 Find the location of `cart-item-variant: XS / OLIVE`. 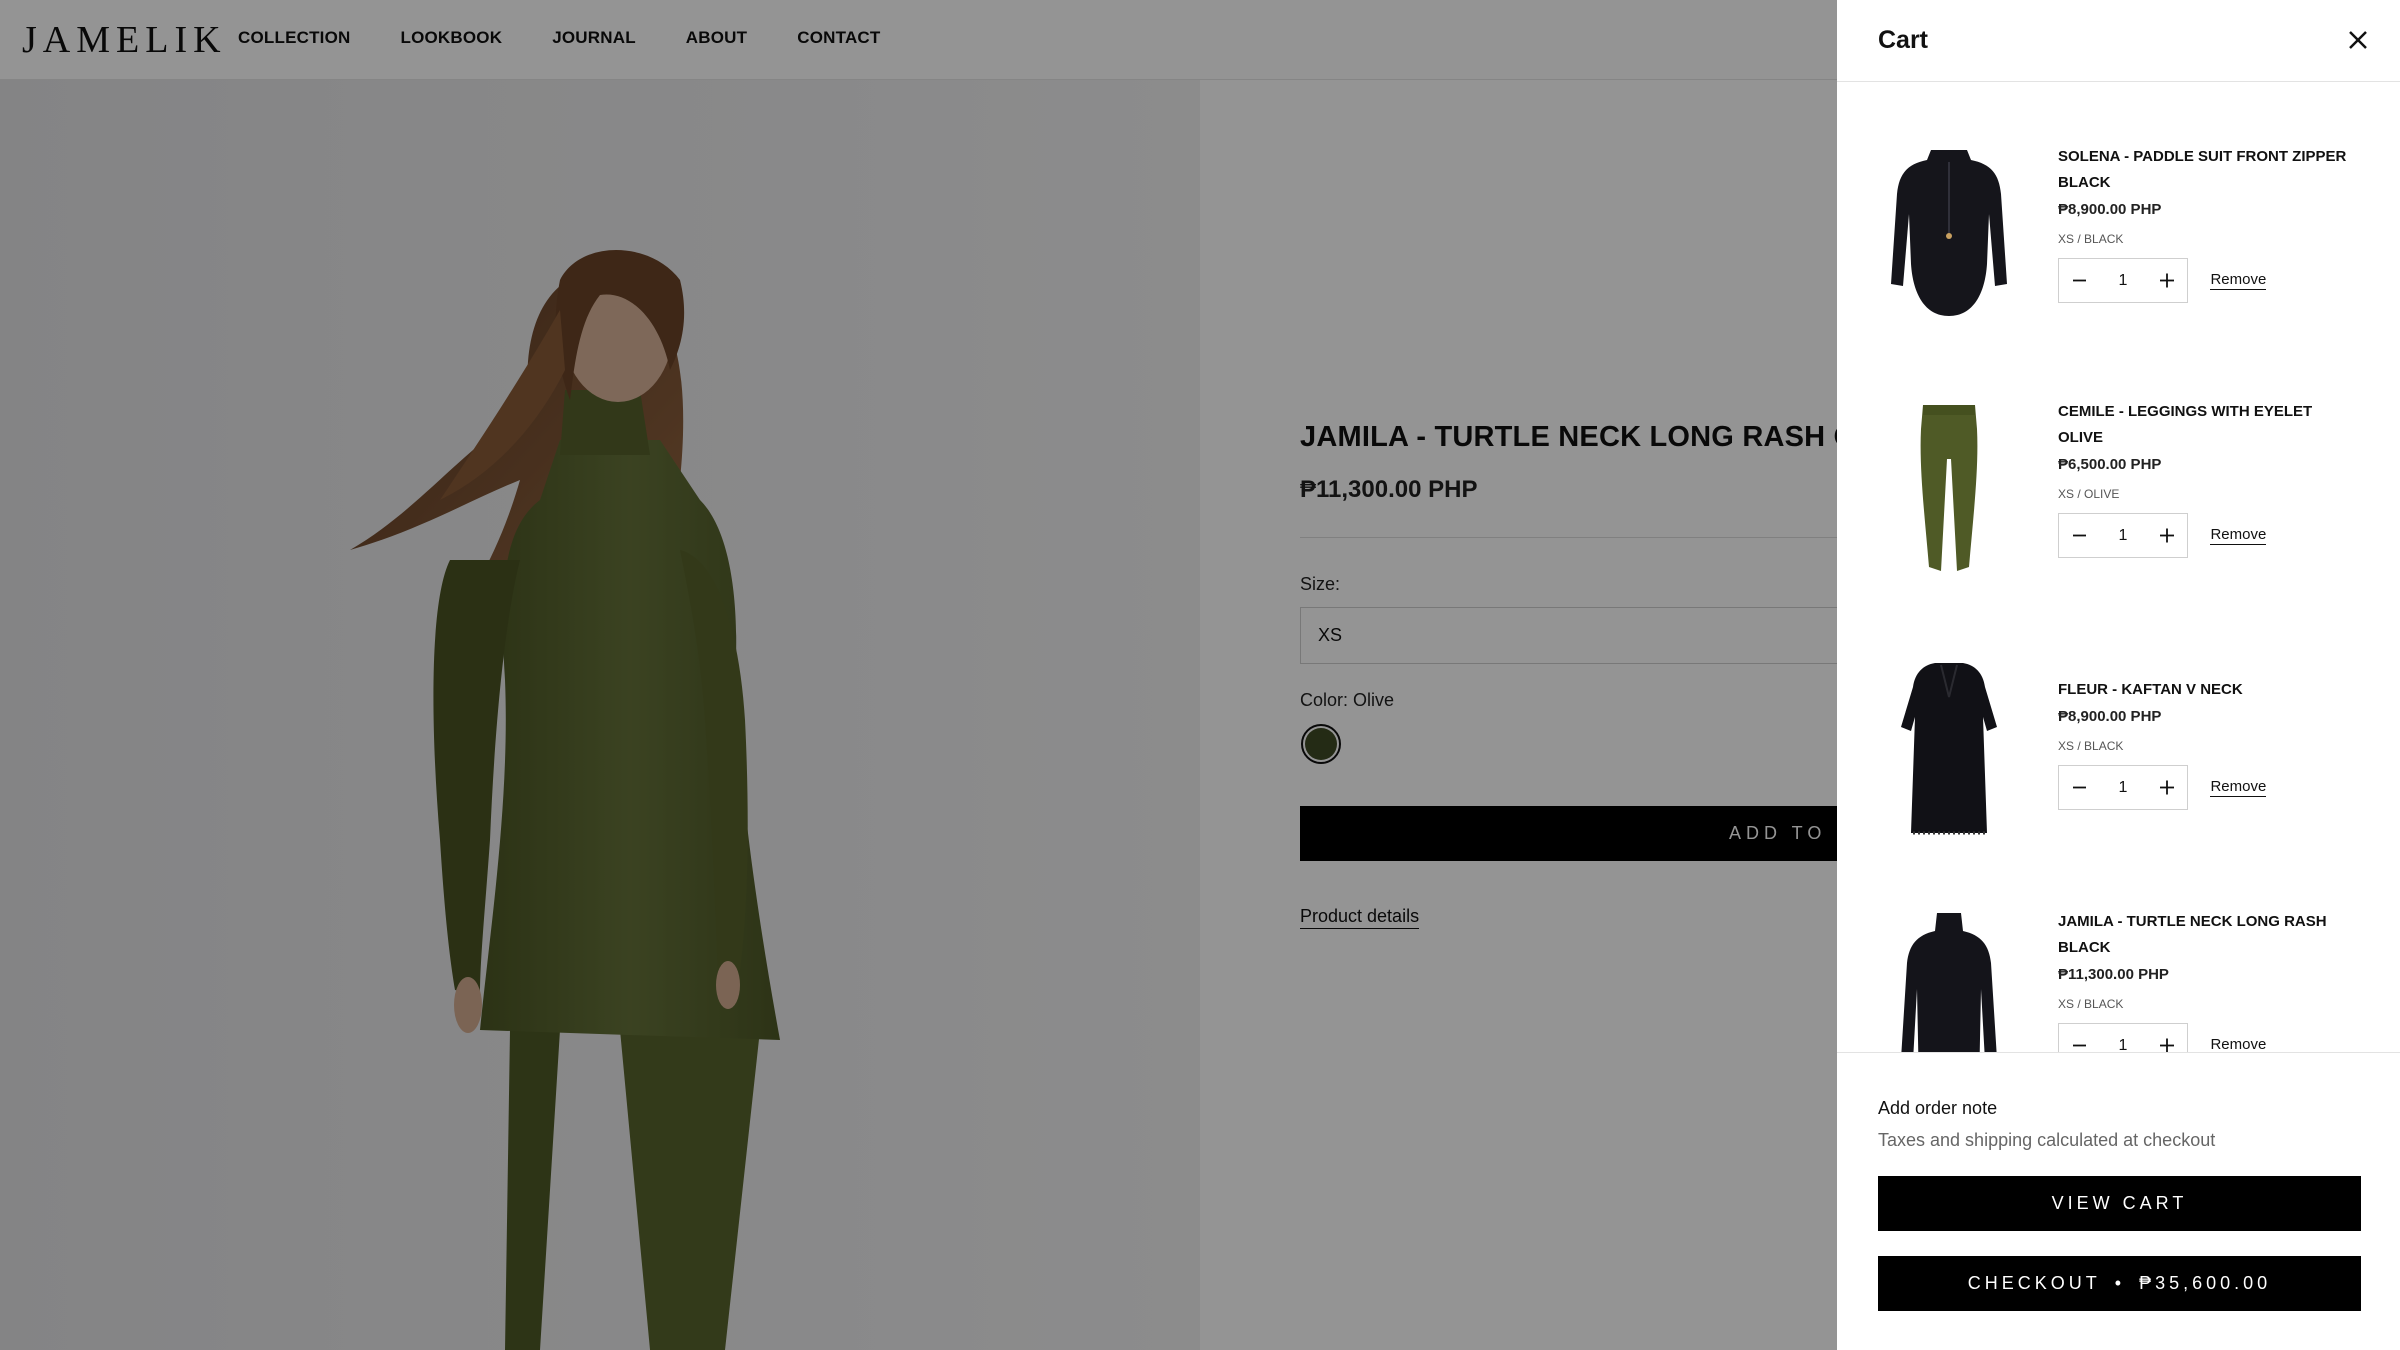

cart-item-variant: XS / OLIVE is located at coordinates (2089, 494).